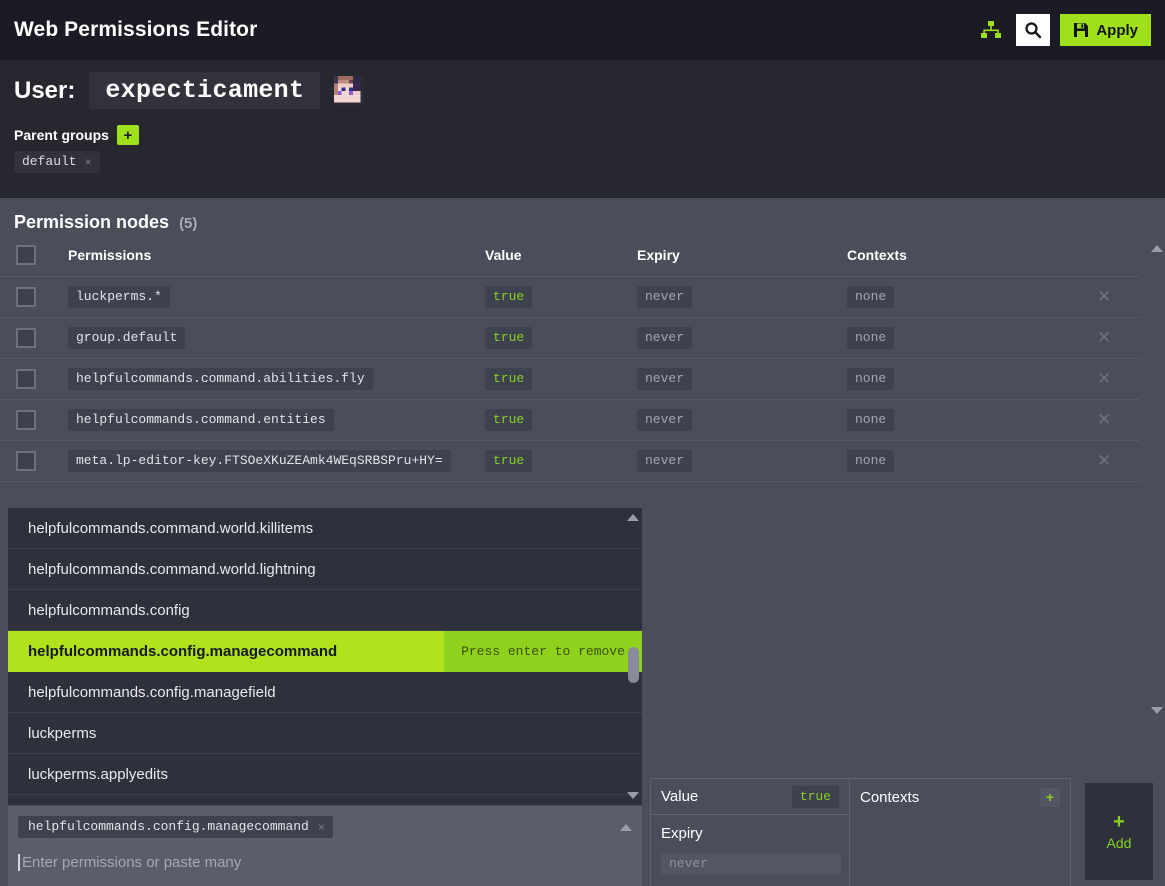 The image size is (1165, 886). What do you see at coordinates (582, 162) in the screenshot?
I see `parent-group-chip-list: default ×` at bounding box center [582, 162].